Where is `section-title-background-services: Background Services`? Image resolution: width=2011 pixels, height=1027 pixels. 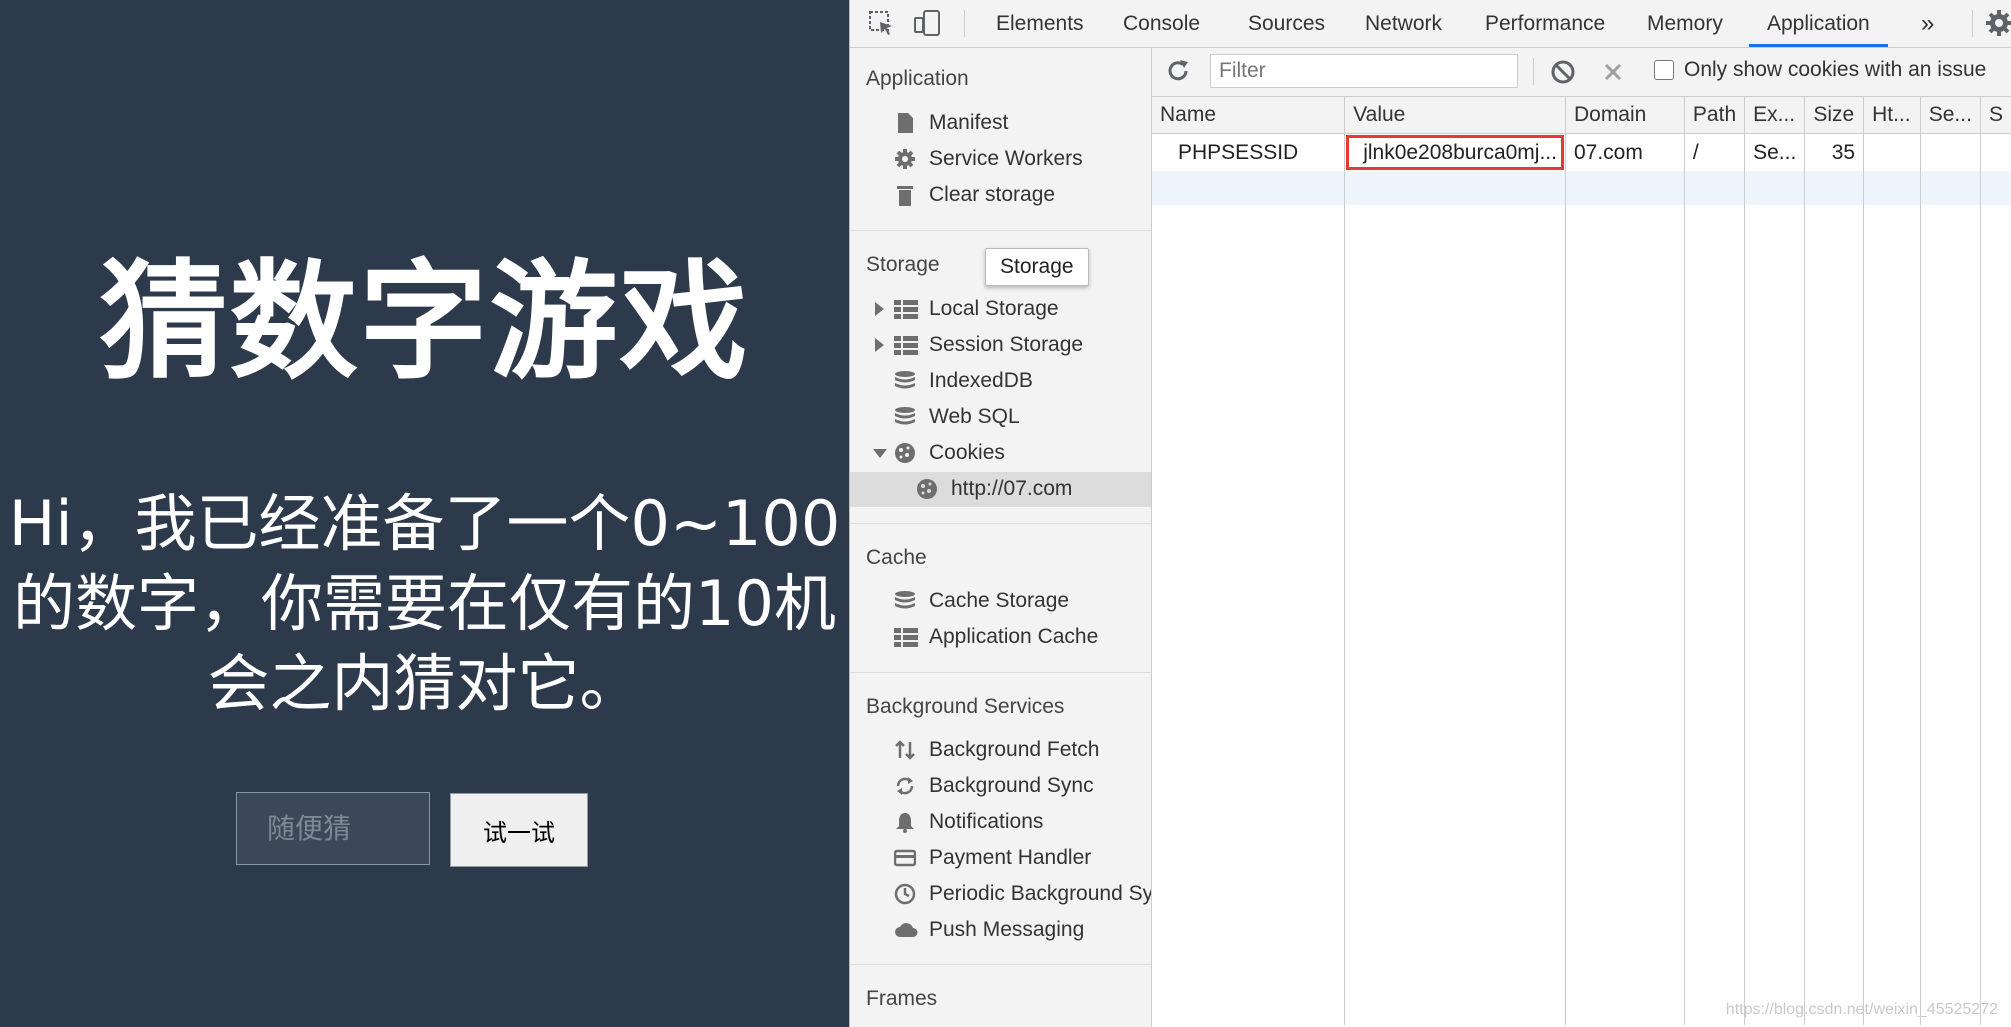
section-title-background-services: Background Services is located at coordinates (965, 706).